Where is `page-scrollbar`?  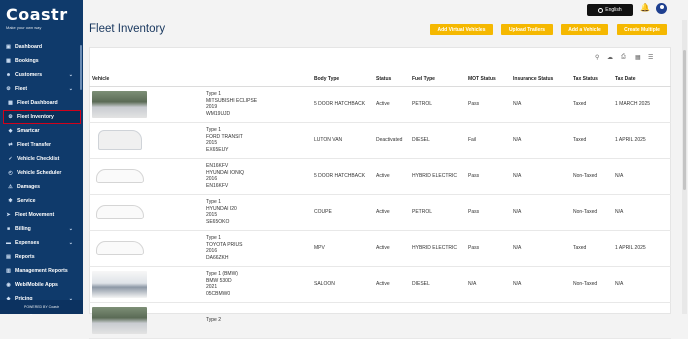
page-scrollbar is located at coordinates (684, 167).